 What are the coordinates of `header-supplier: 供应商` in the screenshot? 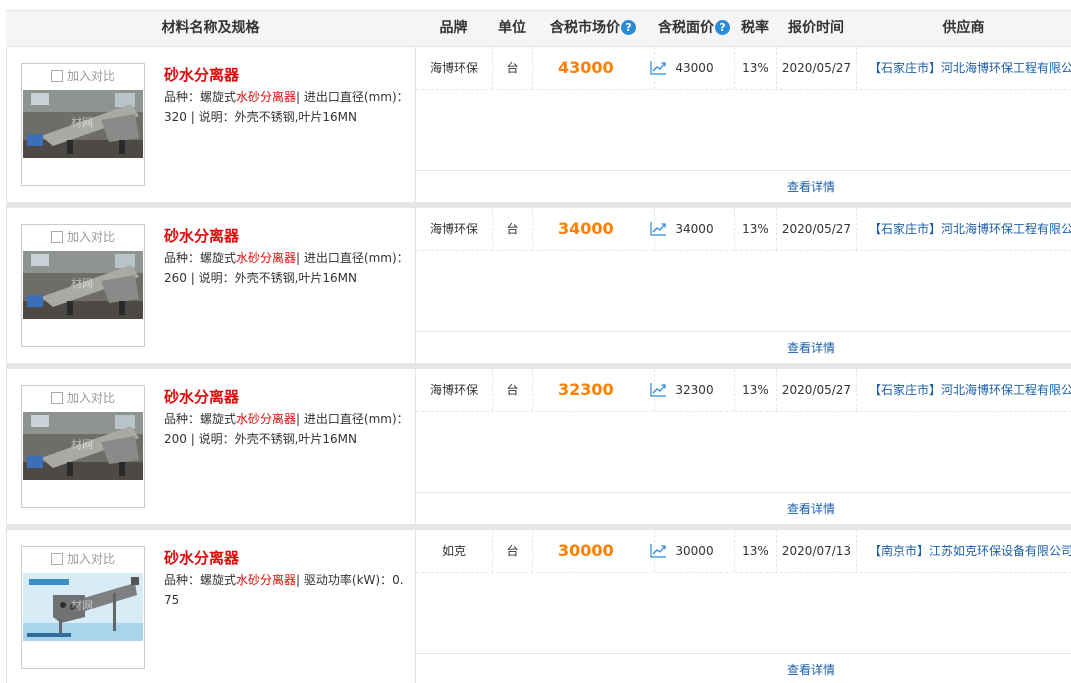 It's located at (963, 28).